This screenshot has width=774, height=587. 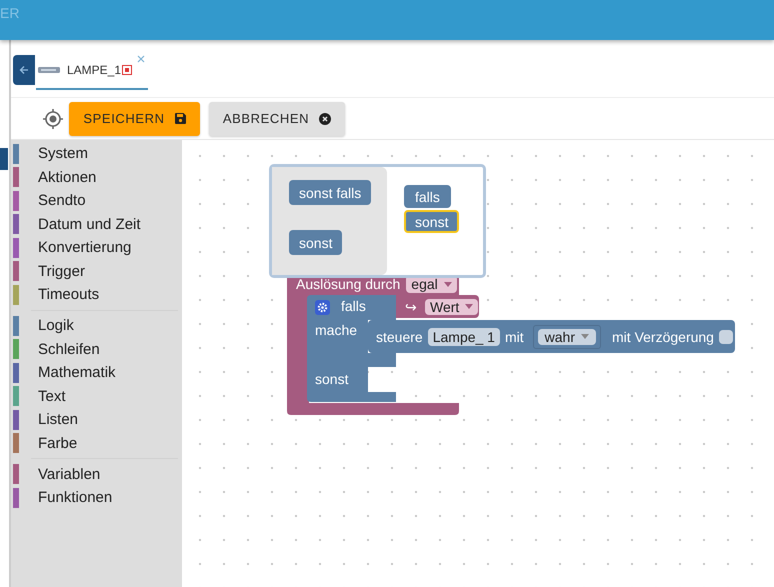 What do you see at coordinates (331, 379) in the screenshot?
I see `block-label: sonst` at bounding box center [331, 379].